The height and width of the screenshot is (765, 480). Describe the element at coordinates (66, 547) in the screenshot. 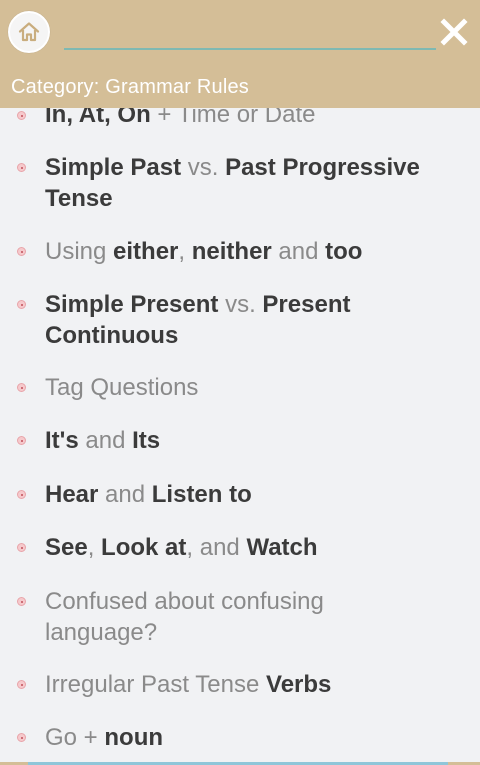

I see `list-item-keyword: See` at that location.